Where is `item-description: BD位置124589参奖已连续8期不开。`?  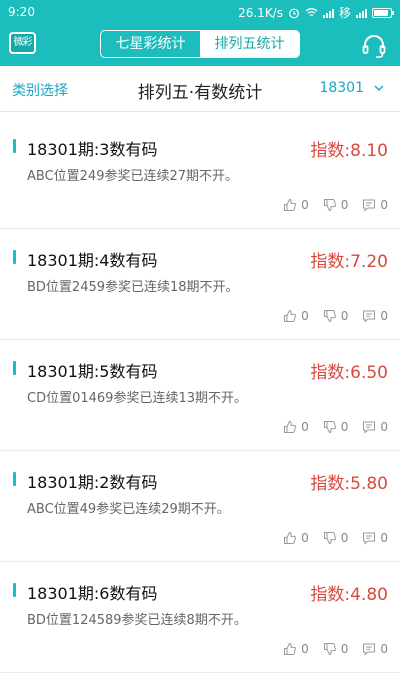 item-description: BD位置124589参奖已连续8期不开。 is located at coordinates (137, 620).